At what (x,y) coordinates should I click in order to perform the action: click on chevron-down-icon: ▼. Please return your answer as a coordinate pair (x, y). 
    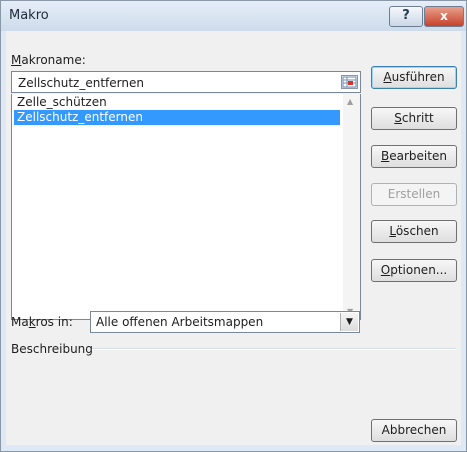
    Looking at the image, I should click on (349, 322).